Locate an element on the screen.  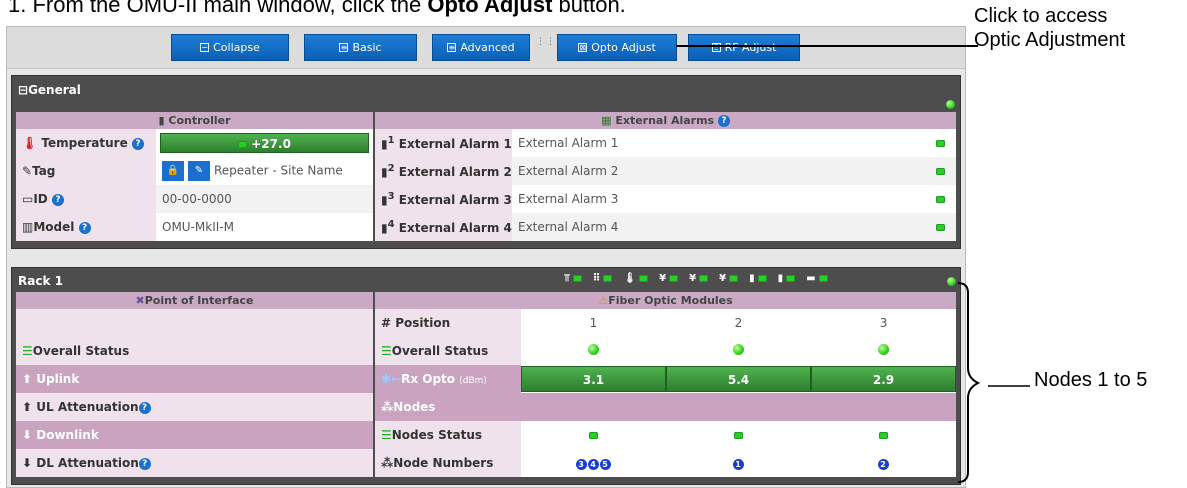
nodes-brace is located at coordinates (969, 382).